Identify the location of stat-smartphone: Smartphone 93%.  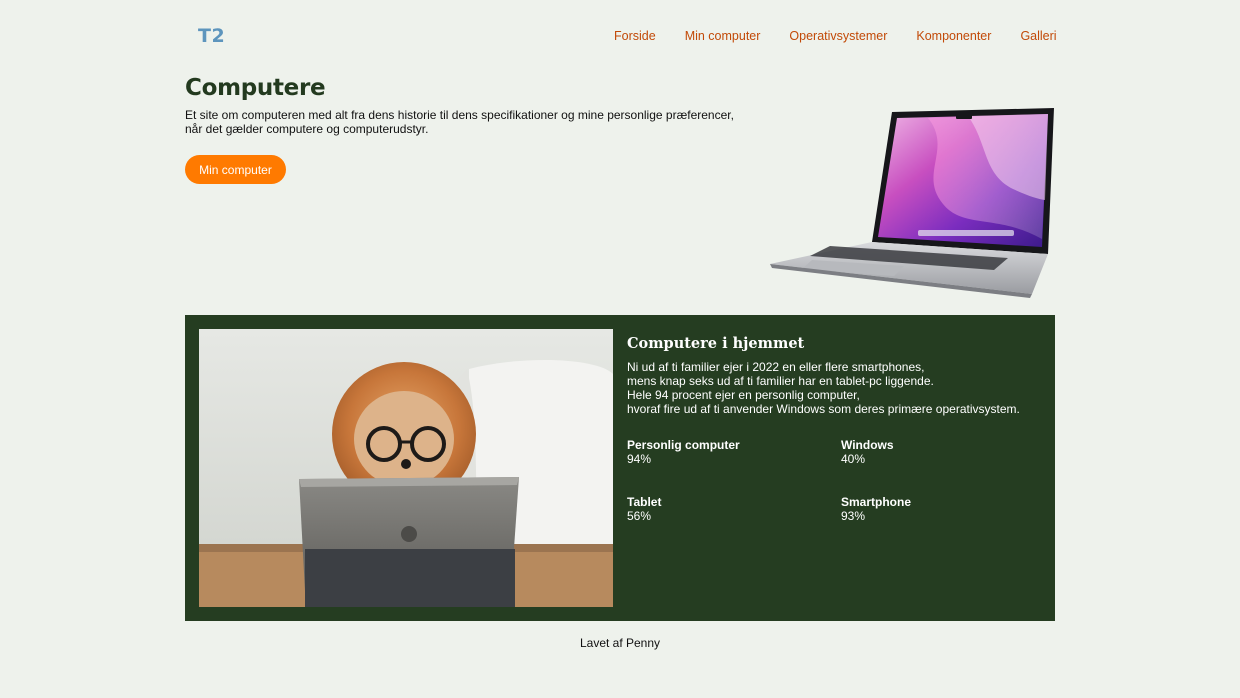
(876, 509).